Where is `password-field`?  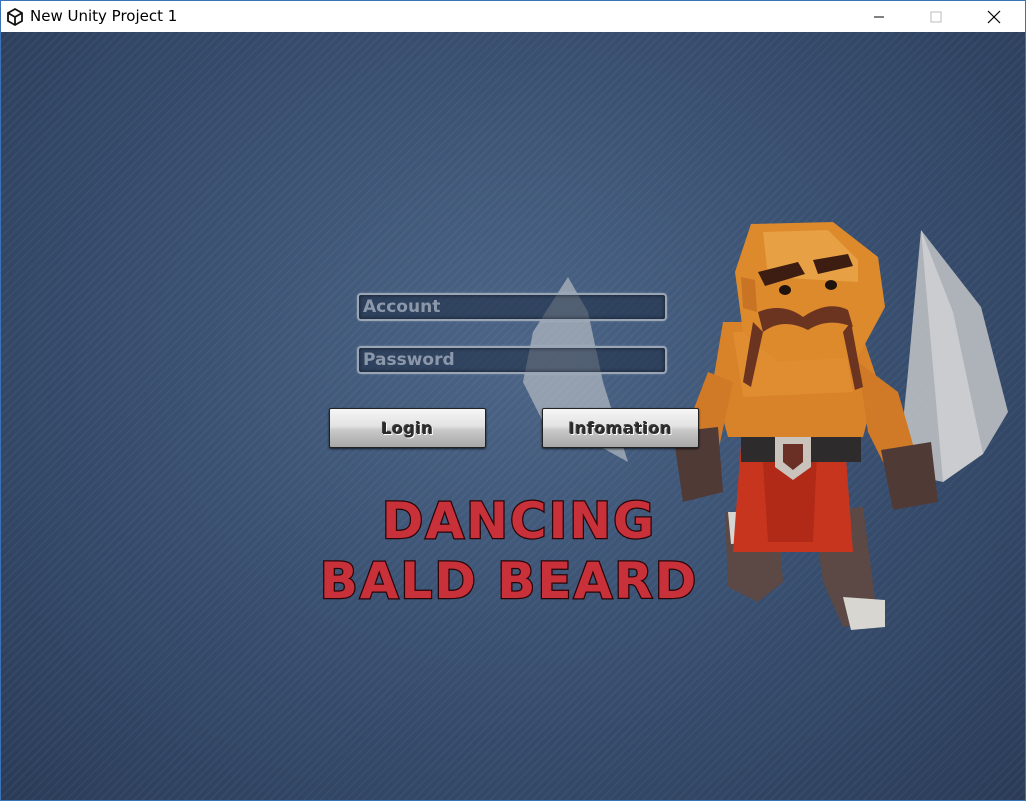 password-field is located at coordinates (512, 360).